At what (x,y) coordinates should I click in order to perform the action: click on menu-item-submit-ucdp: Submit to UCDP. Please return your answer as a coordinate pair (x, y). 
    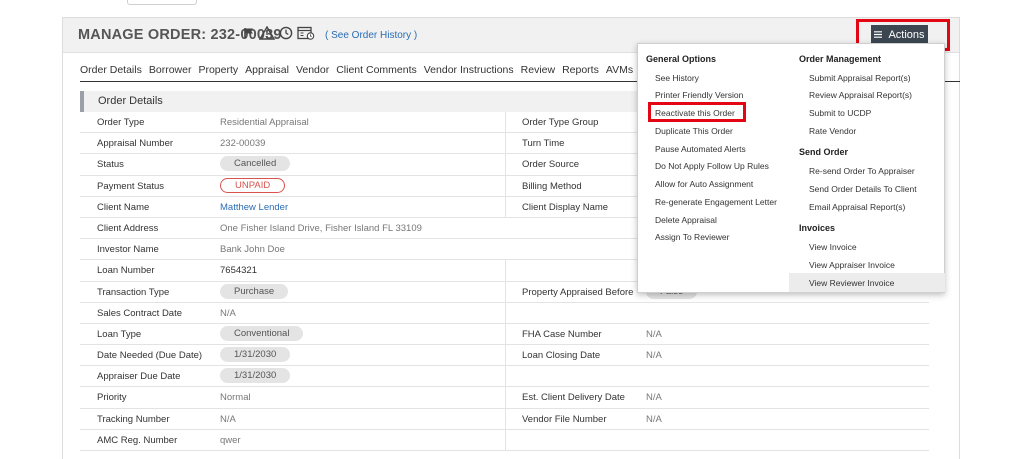
    Looking at the image, I should click on (840, 113).